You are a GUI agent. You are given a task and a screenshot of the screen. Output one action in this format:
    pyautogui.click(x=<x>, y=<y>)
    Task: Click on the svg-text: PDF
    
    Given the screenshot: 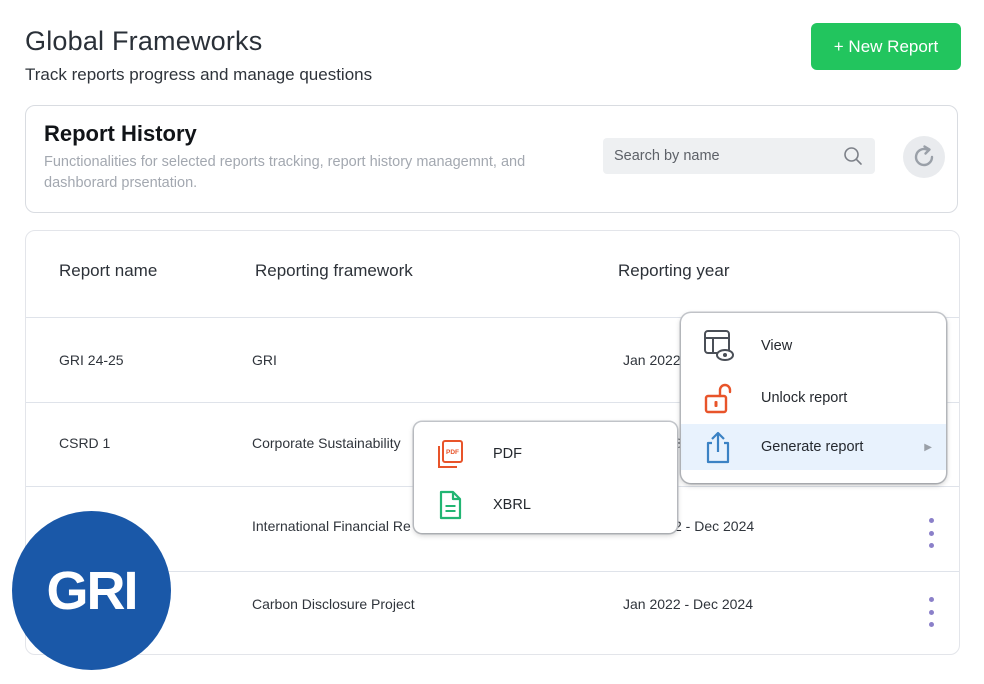 What is the action you would take?
    pyautogui.click(x=452, y=452)
    